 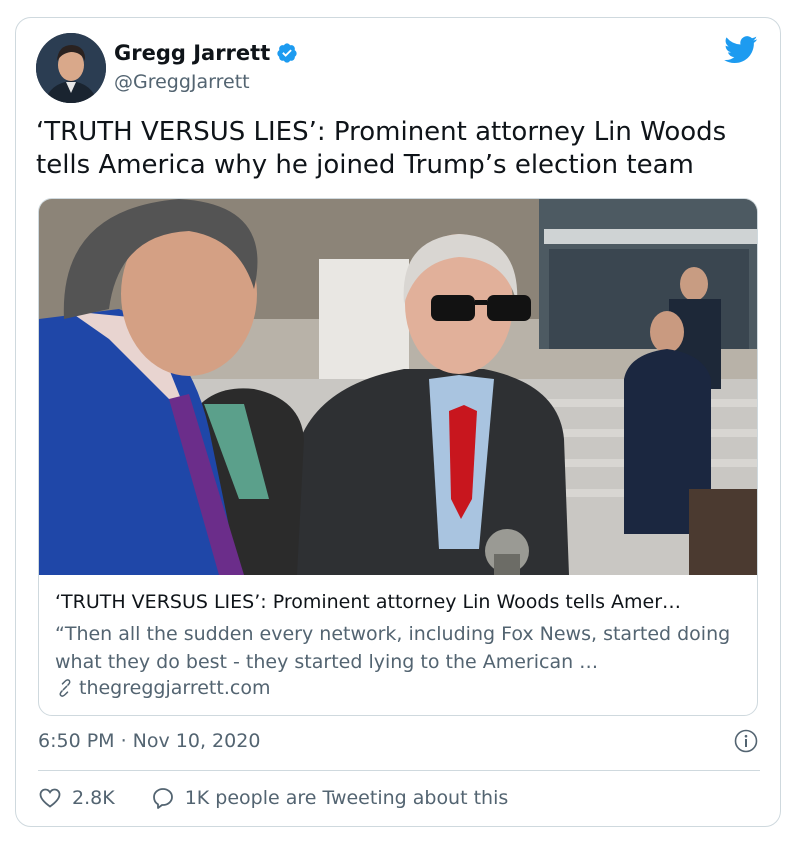 I want to click on divider, so click(x=399, y=770).